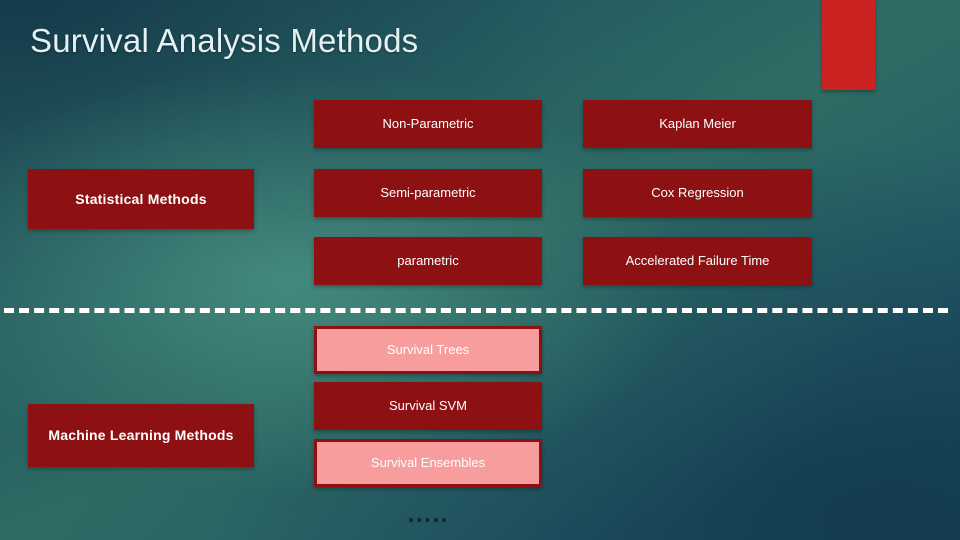 The image size is (960, 540). I want to click on category-box-statistical-methods: Statistical Methods, so click(141, 199).